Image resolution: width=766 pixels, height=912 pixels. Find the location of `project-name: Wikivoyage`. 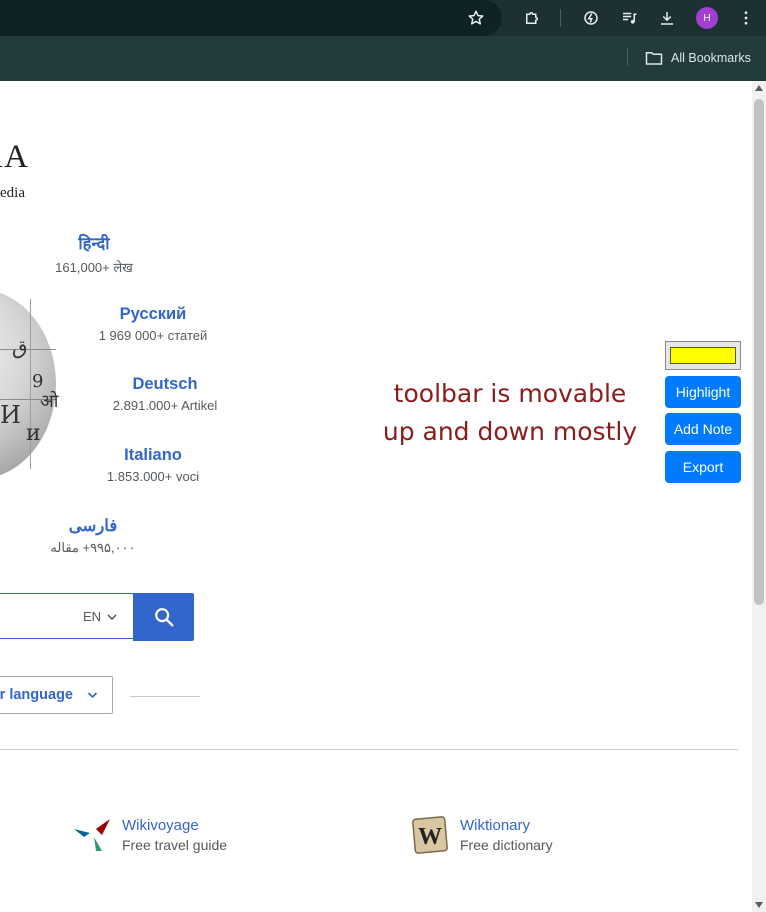

project-name: Wikivoyage is located at coordinates (160, 825).